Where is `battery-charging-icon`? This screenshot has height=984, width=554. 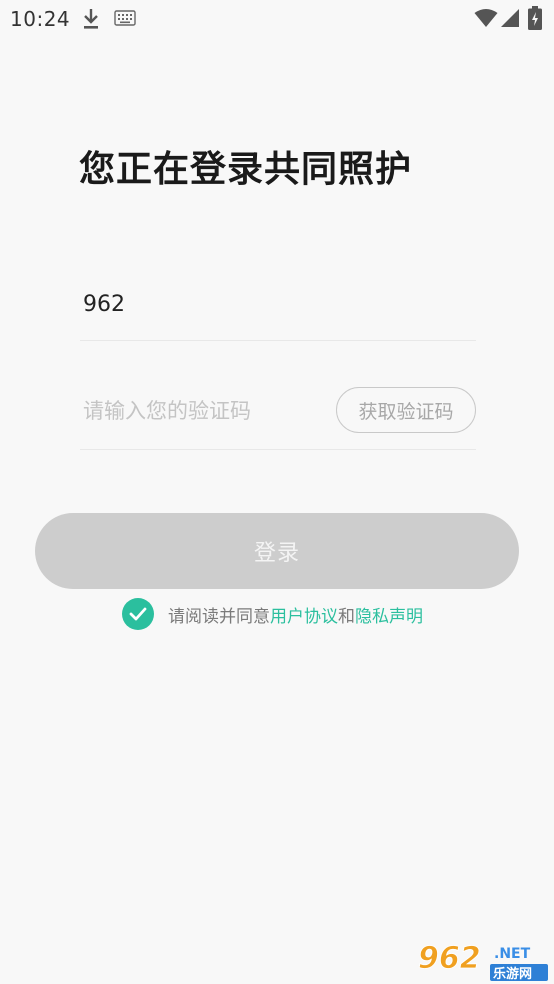
battery-charging-icon is located at coordinates (535, 18).